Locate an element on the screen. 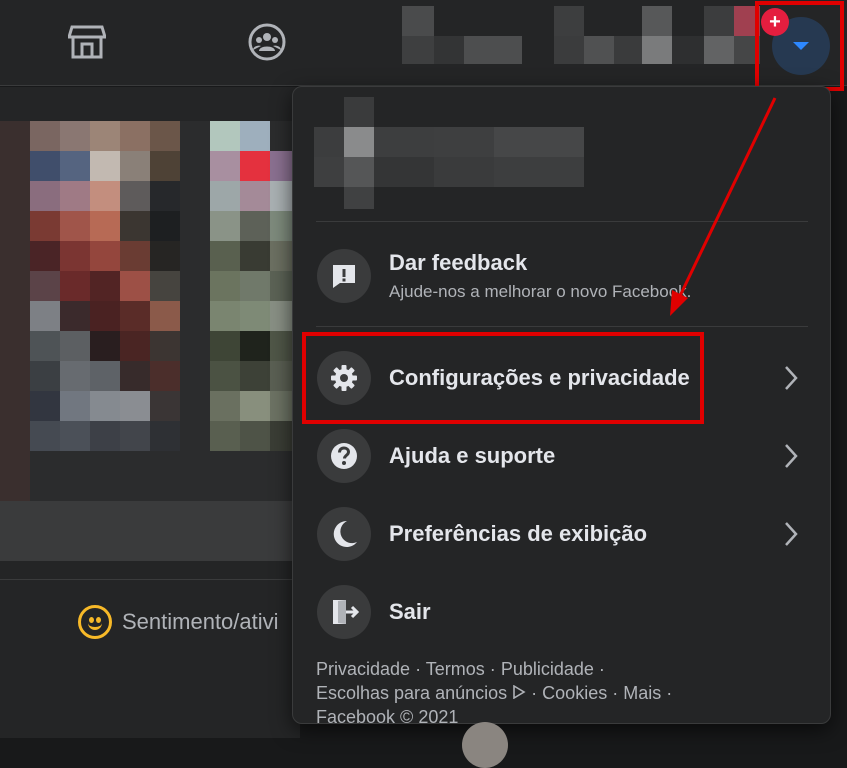 This screenshot has width=847, height=768. footer-link-ad-choices: Escolhas para anúncios is located at coordinates (421, 693).